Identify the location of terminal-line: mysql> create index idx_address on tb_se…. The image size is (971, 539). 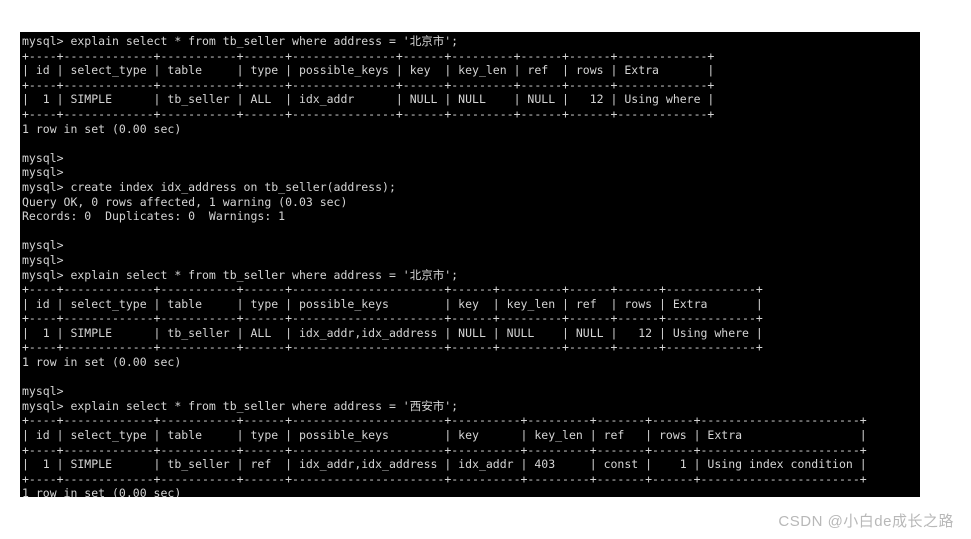
(209, 186).